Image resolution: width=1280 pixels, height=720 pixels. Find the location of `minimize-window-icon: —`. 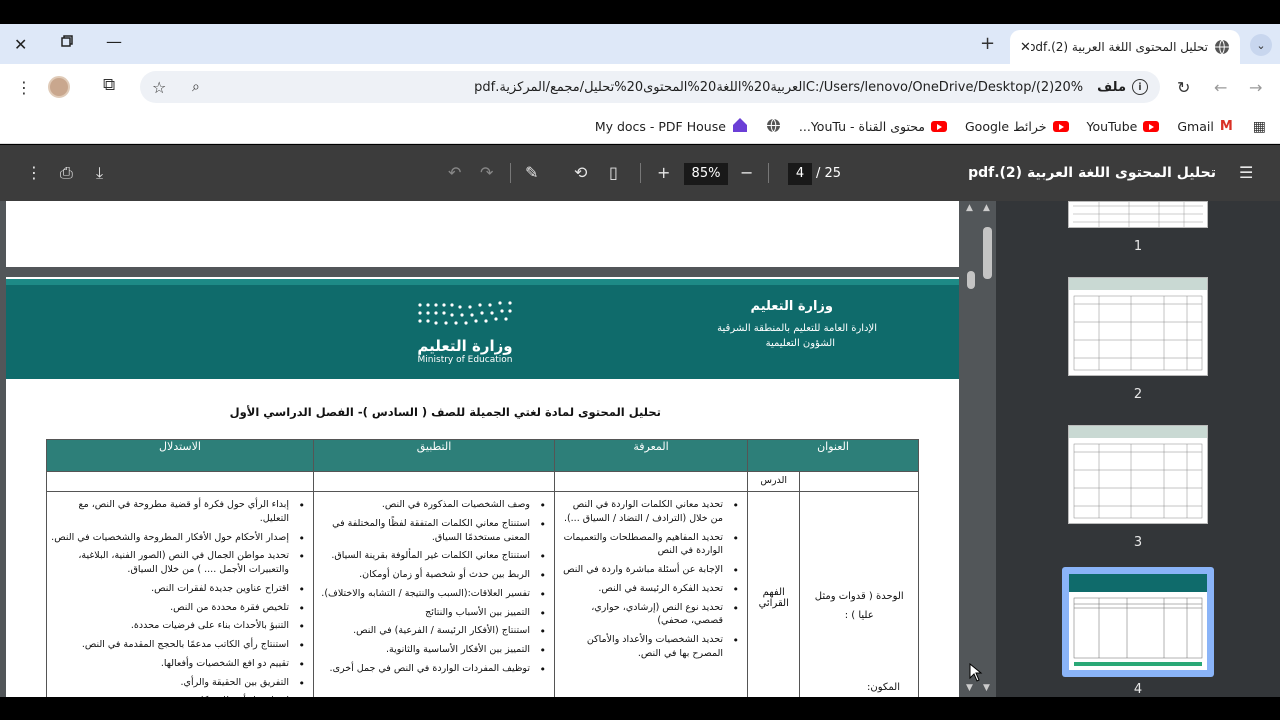

minimize-window-icon: — is located at coordinates (114, 41).